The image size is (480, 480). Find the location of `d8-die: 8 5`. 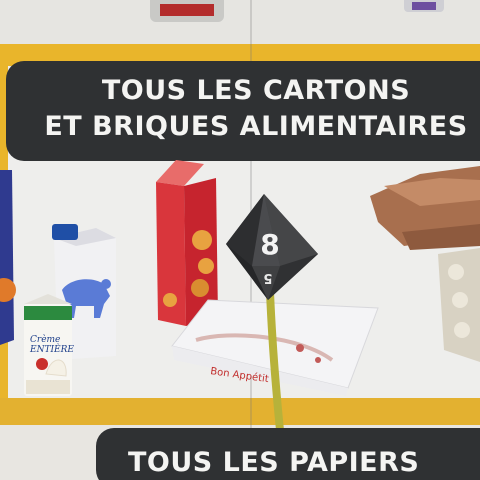

d8-die: 8 5 is located at coordinates (272, 247).